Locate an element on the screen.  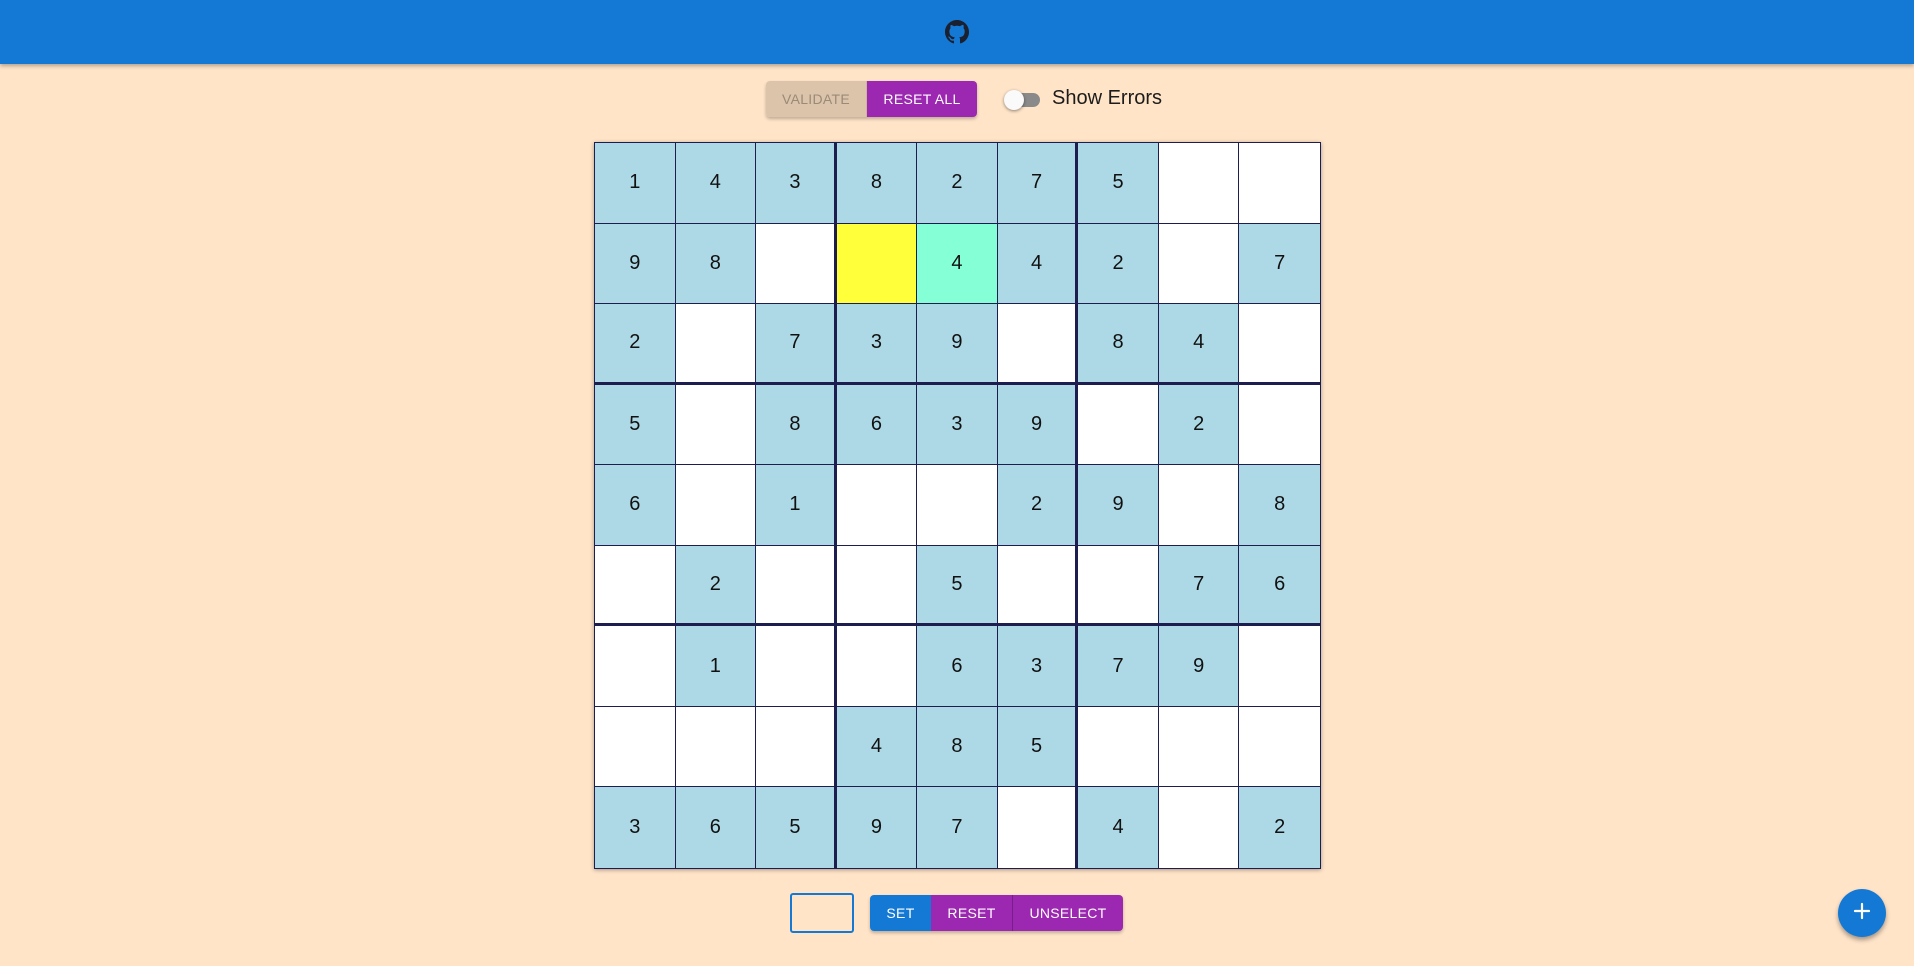
cell-value-input is located at coordinates (822, 913).